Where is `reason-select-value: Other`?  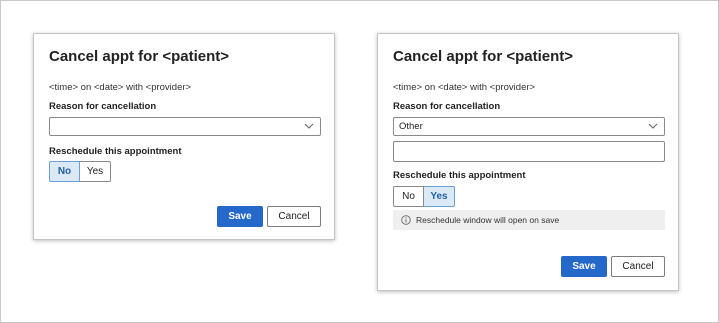 reason-select-value: Other is located at coordinates (411, 126).